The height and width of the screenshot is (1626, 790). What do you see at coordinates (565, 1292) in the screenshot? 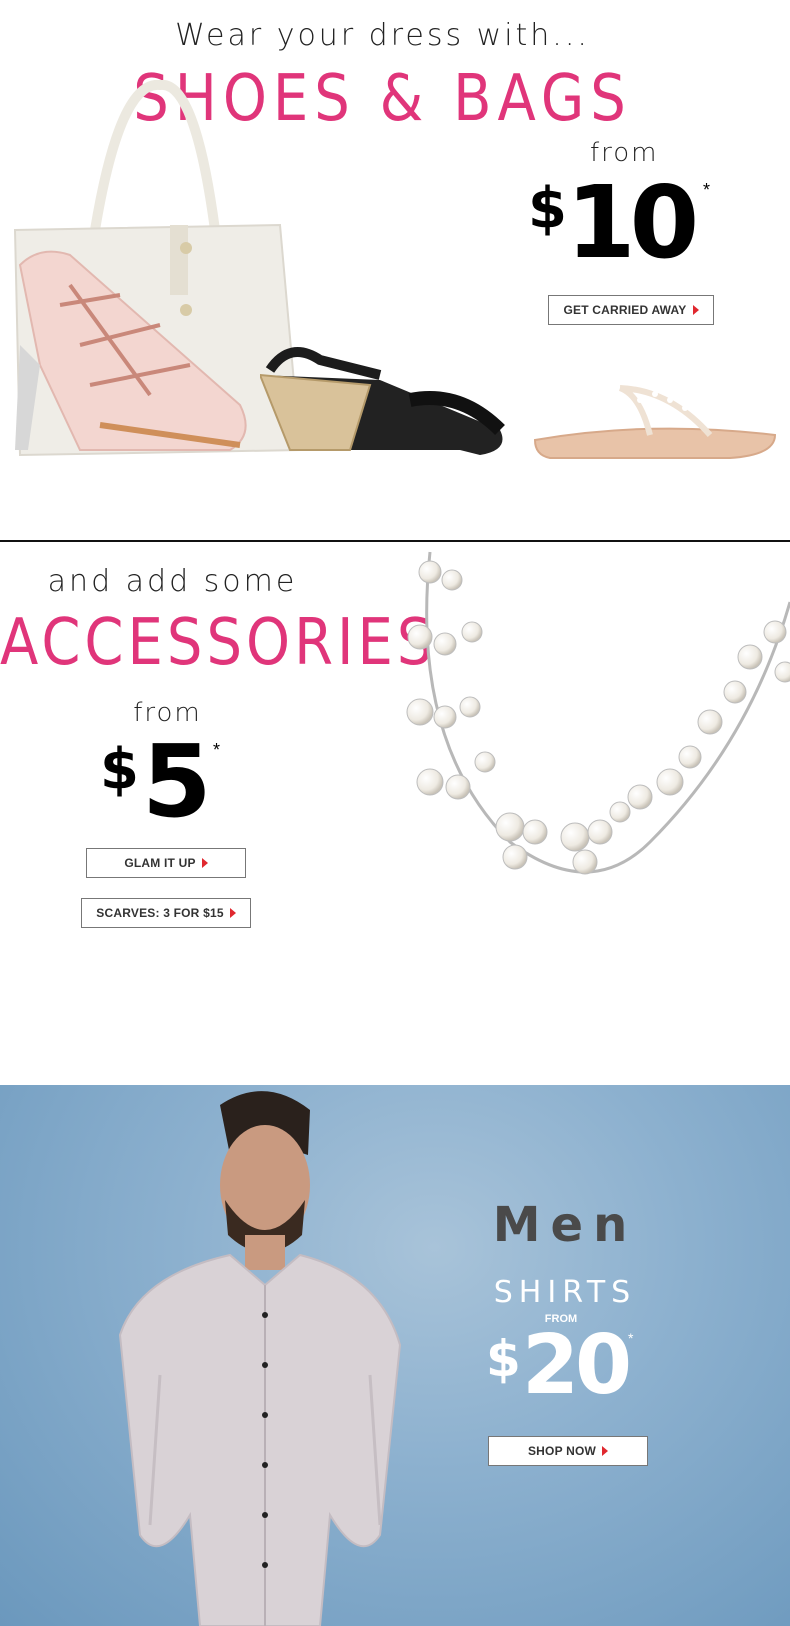
I see `men-subhead: SHIRTS` at bounding box center [565, 1292].